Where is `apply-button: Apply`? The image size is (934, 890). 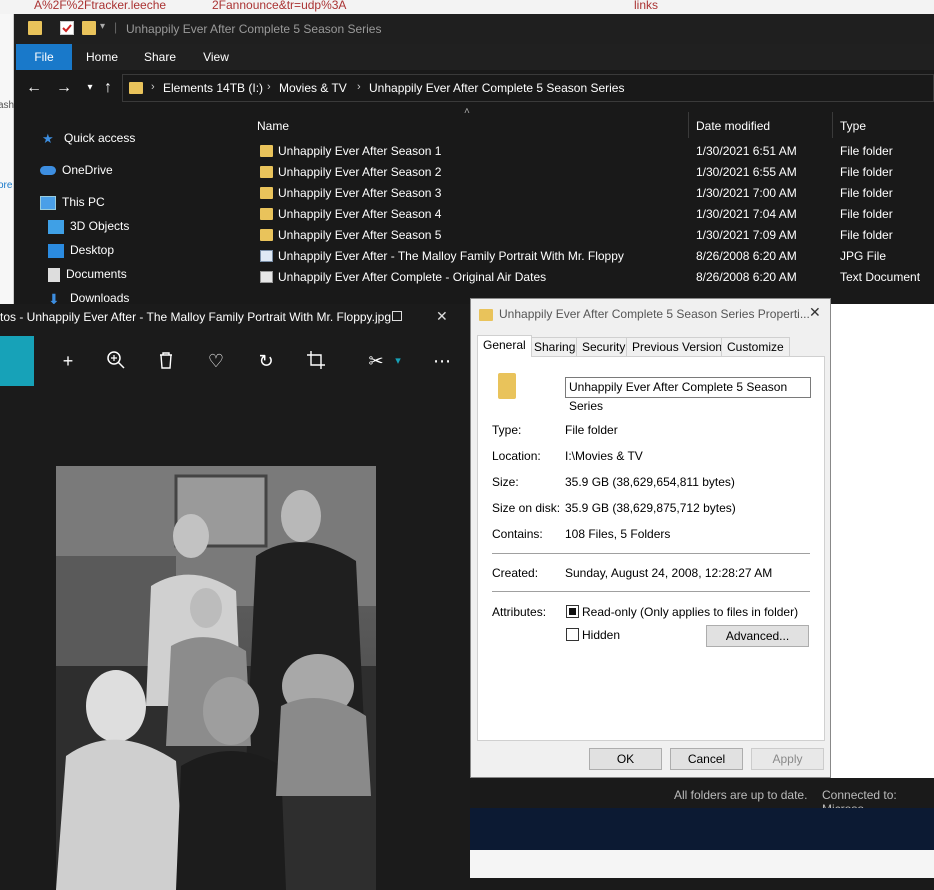 apply-button: Apply is located at coordinates (787, 759).